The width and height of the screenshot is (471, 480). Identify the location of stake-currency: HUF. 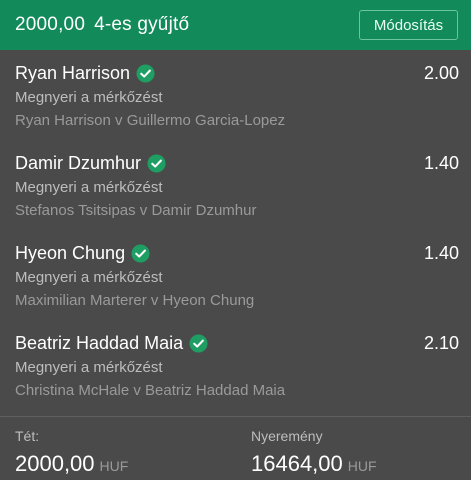
(114, 466).